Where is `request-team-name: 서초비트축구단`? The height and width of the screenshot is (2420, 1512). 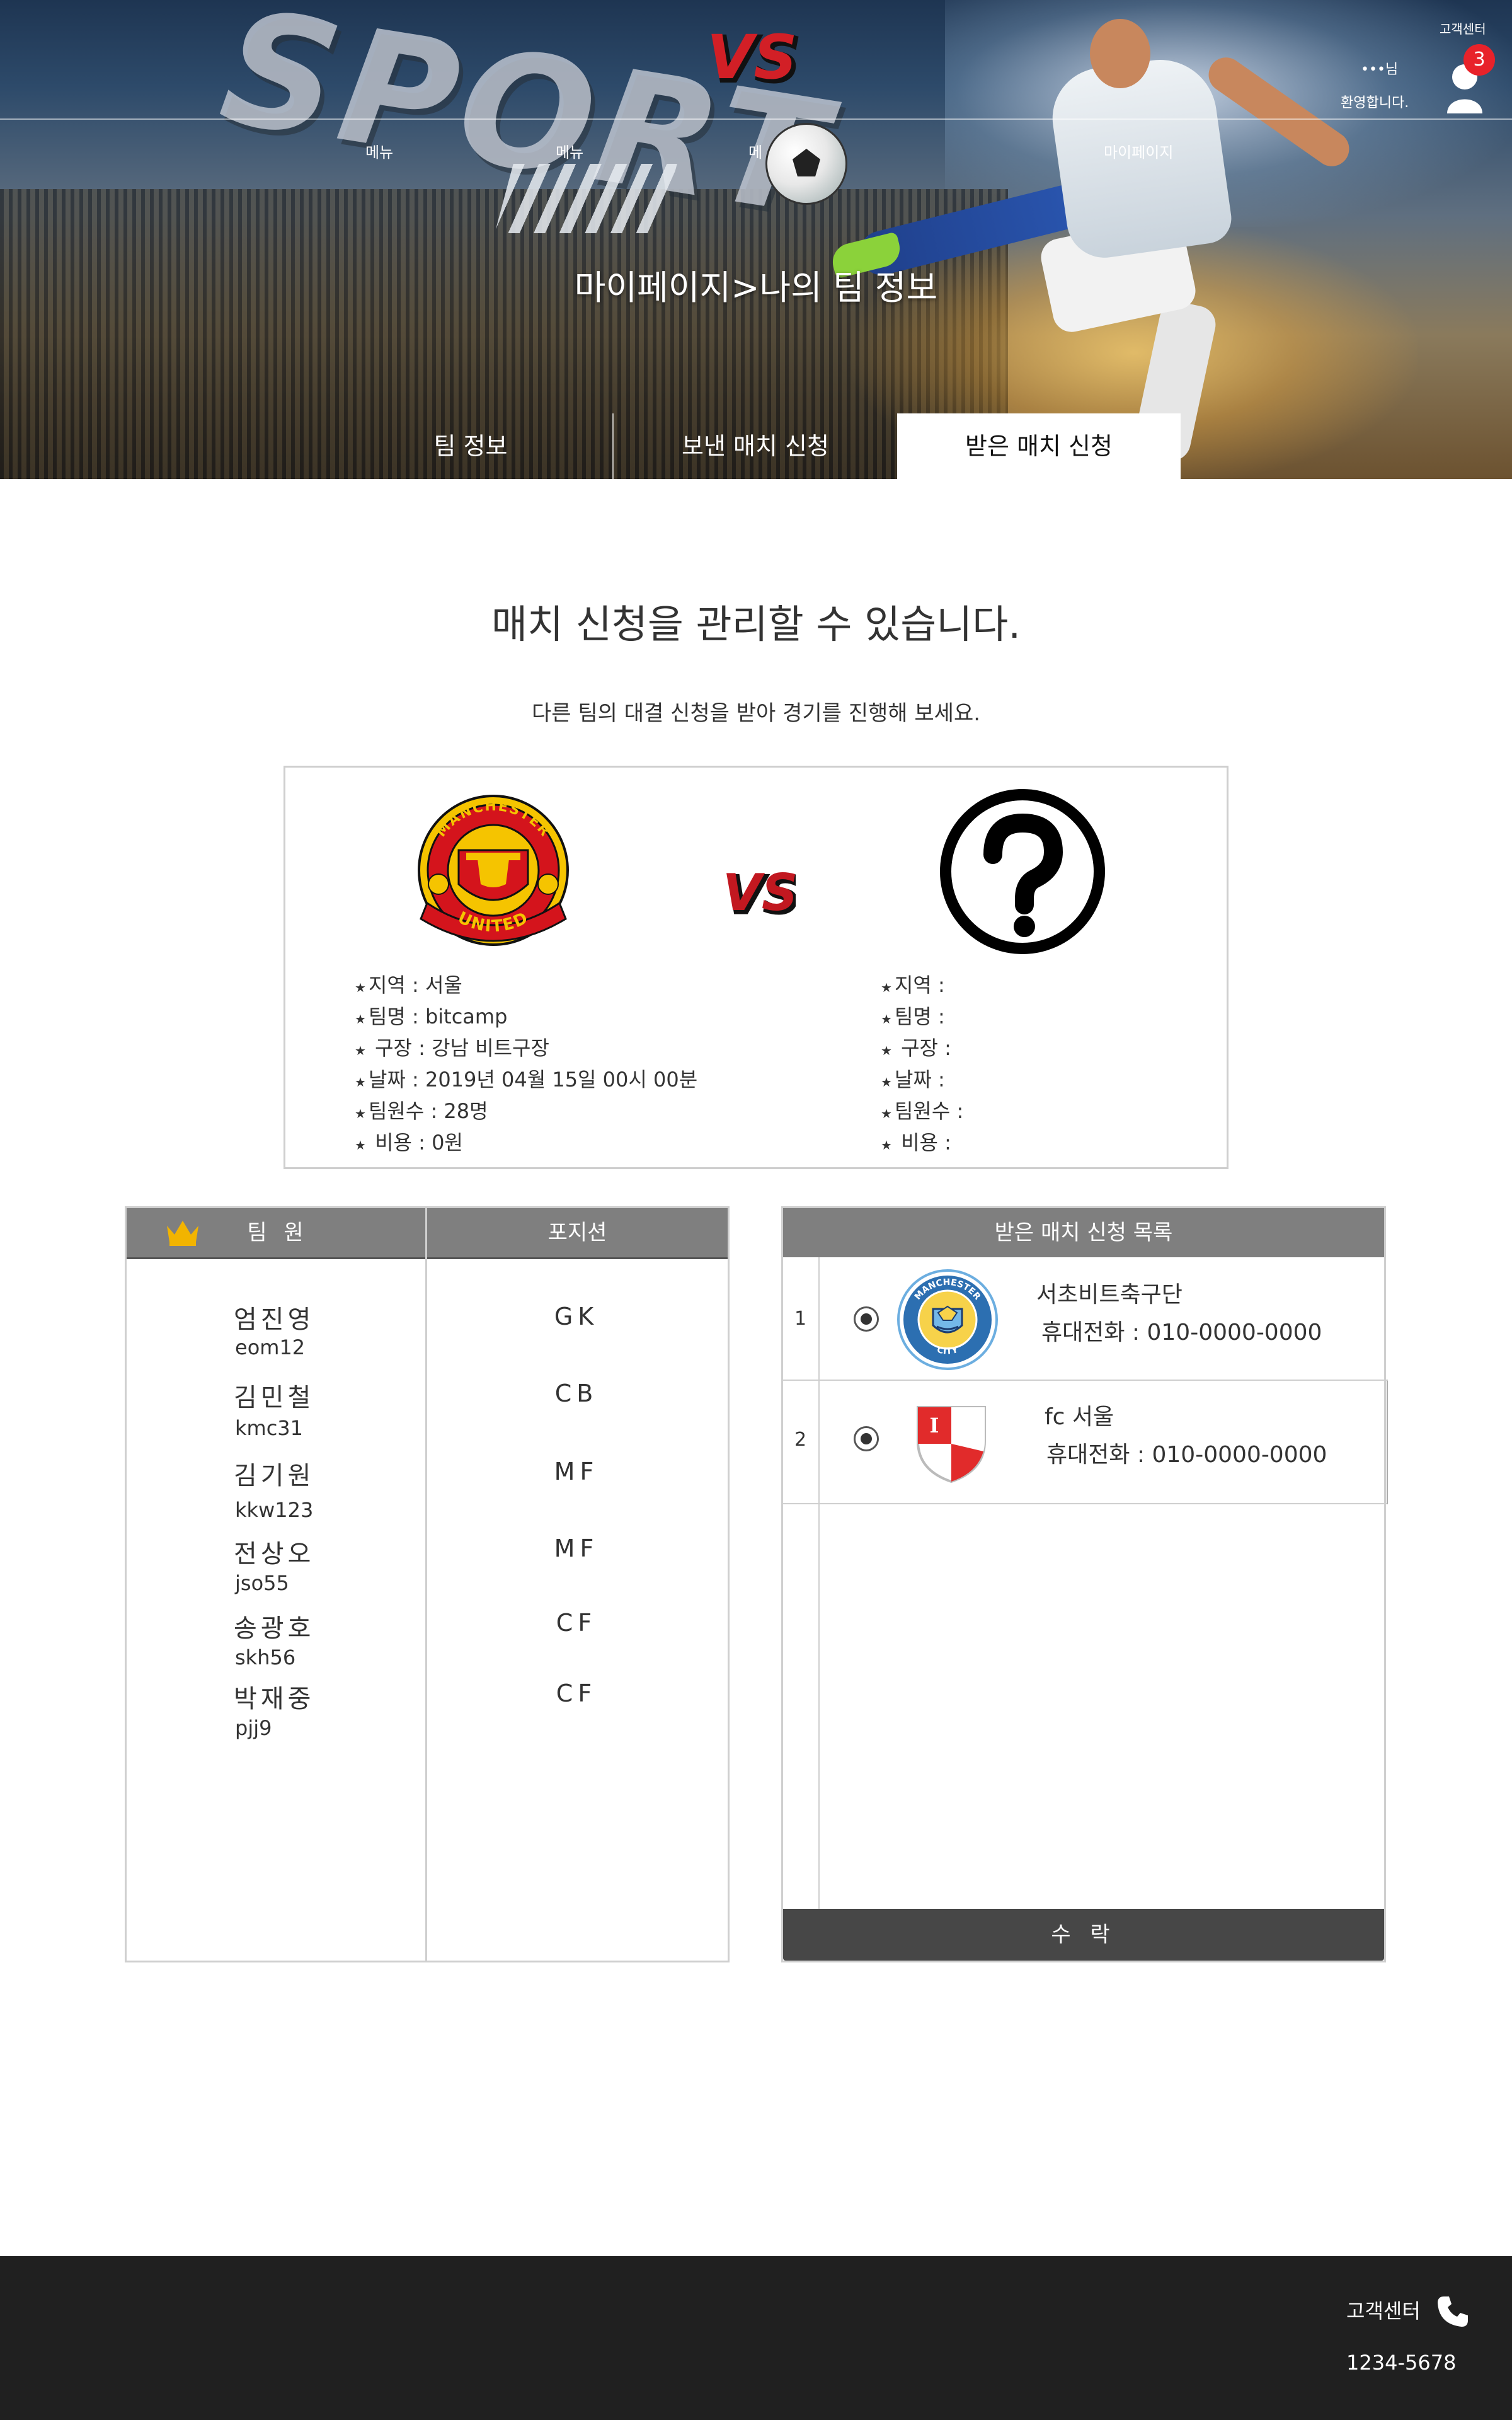 request-team-name: 서초비트축구단 is located at coordinates (1109, 1295).